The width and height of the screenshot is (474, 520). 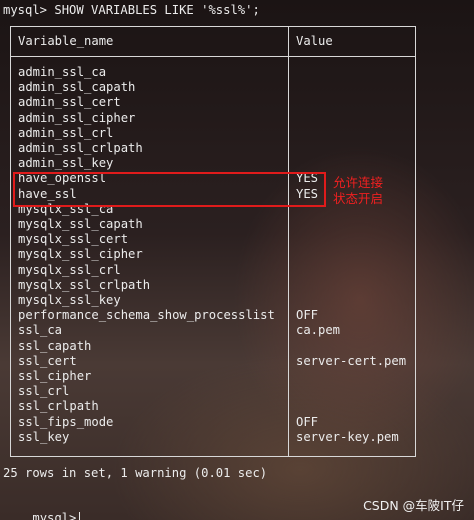 I want to click on row-variable-name: ssl_crlpath, so click(x=58, y=406).